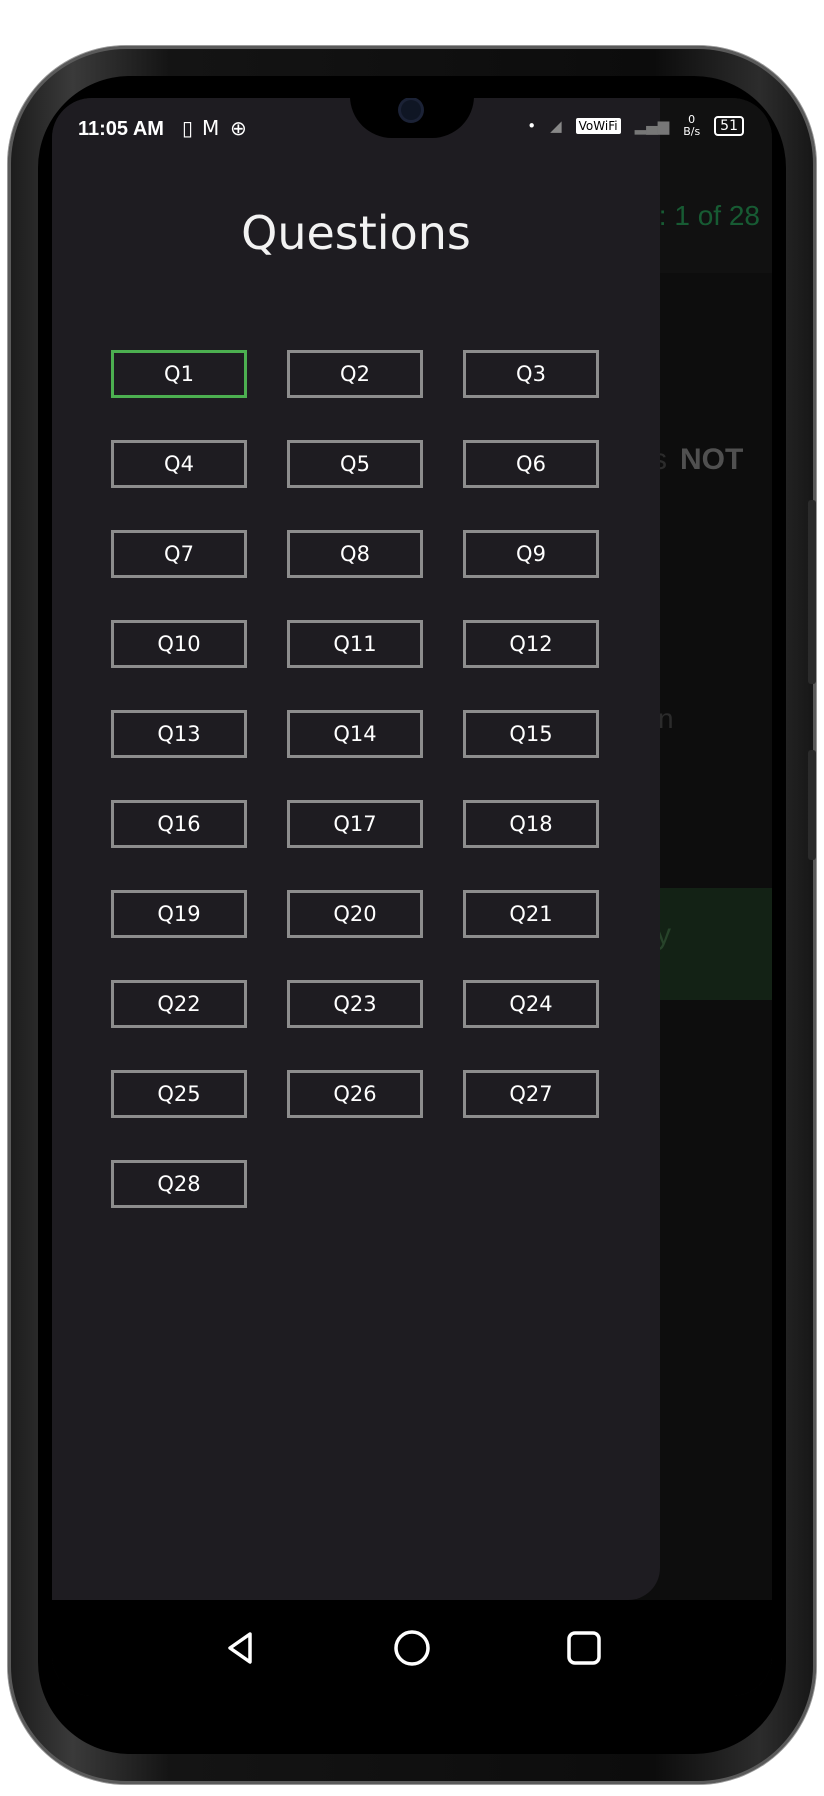 This screenshot has height=1796, width=824. What do you see at coordinates (238, 128) in the screenshot?
I see `download-icon: ⊕` at bounding box center [238, 128].